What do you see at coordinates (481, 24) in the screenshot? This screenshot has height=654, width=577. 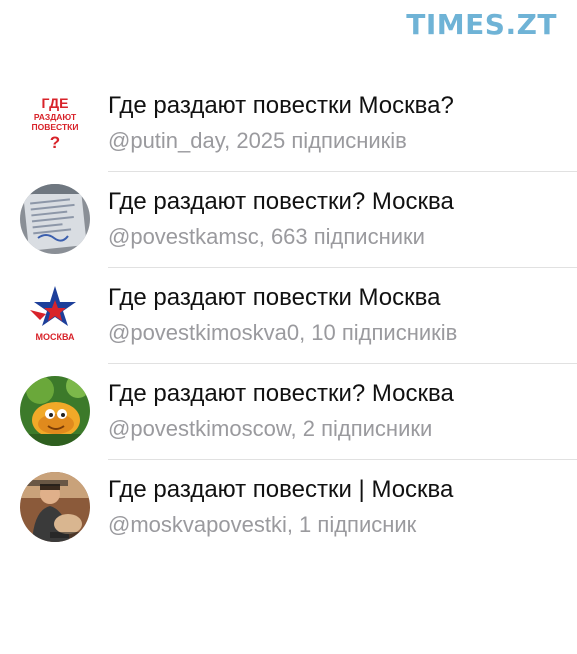 I see `watermark-logo: TIMES.ZT` at bounding box center [481, 24].